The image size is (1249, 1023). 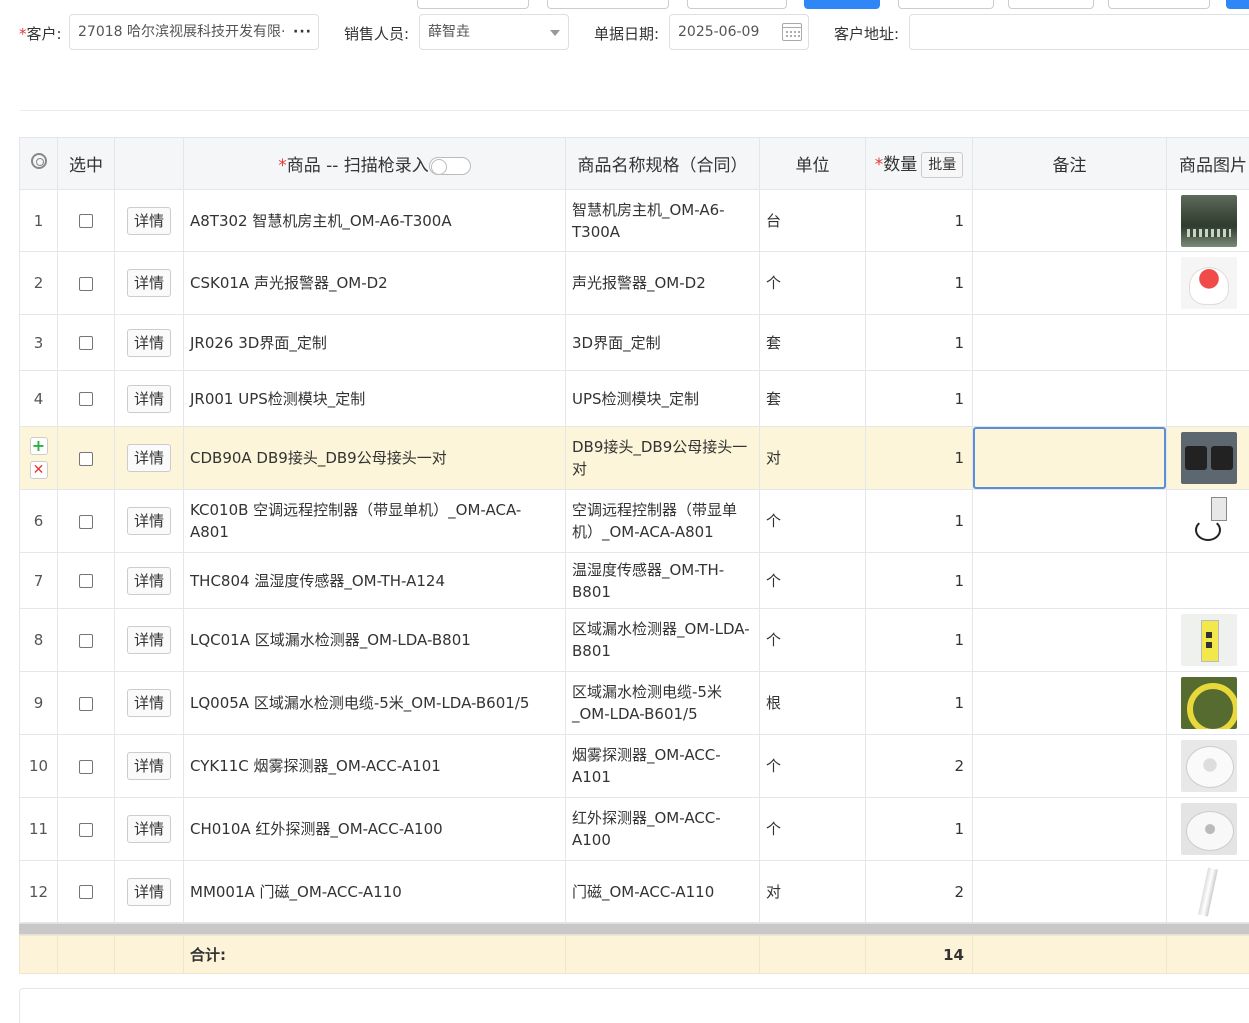 I want to click on sales-person-select: 薛智垚, so click(x=494, y=32).